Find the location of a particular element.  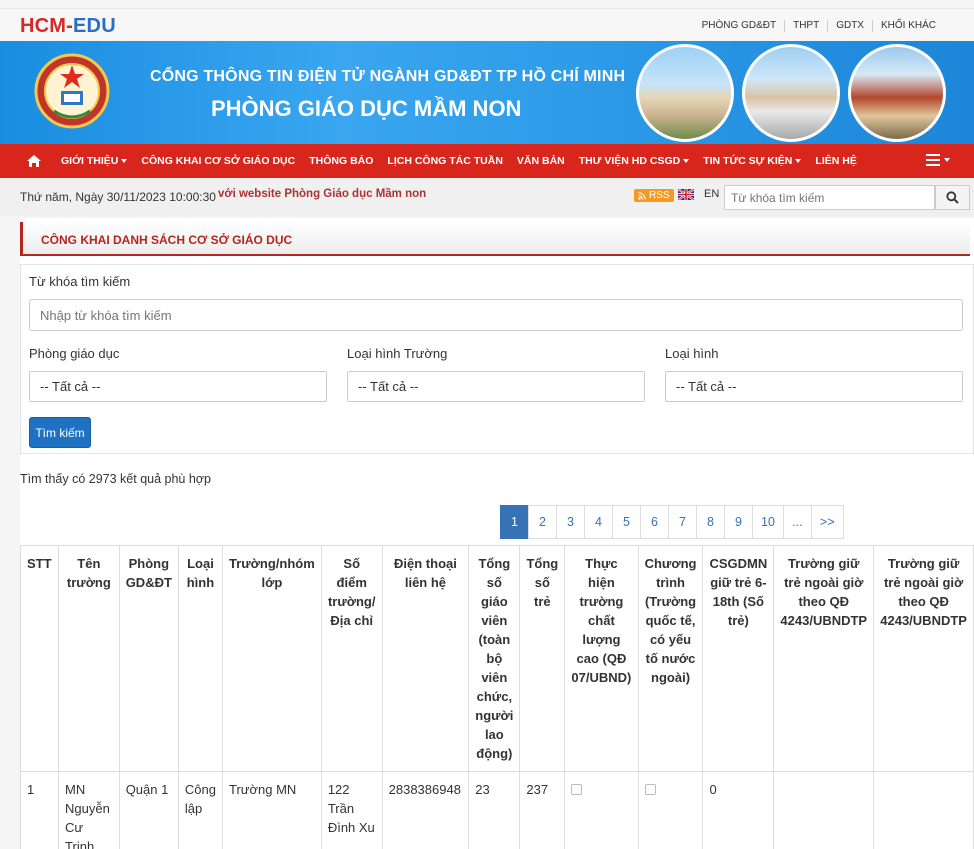

page-9: 9 is located at coordinates (738, 522).